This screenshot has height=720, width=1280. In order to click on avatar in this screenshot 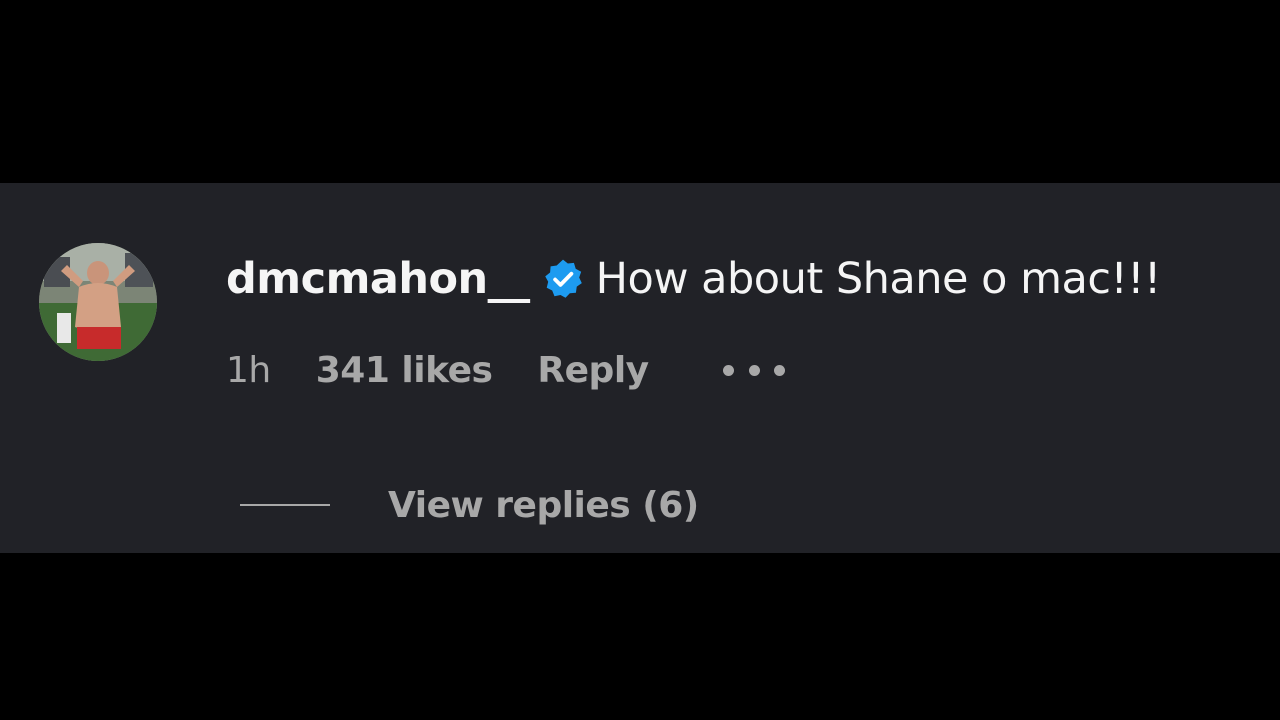, I will do `click(98, 302)`.